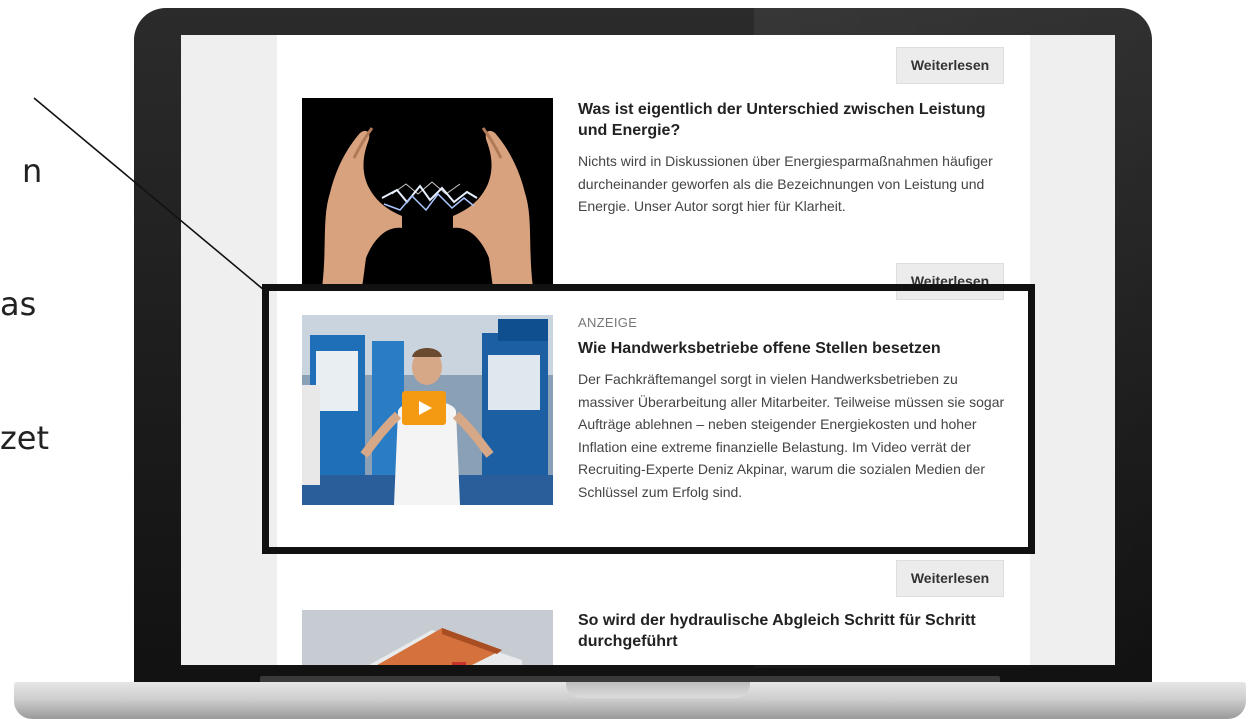 The height and width of the screenshot is (719, 1260). What do you see at coordinates (658, 690) in the screenshot?
I see `laptop-notch` at bounding box center [658, 690].